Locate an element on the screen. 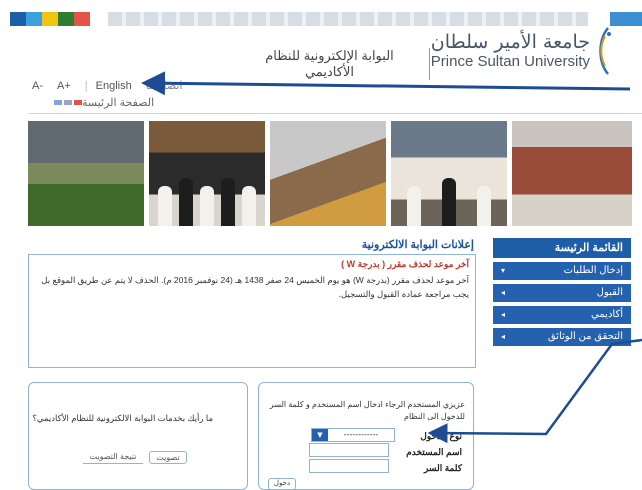 The height and width of the screenshot is (490, 642). menu-item-requests: إدخال الطلبات ▾ is located at coordinates (562, 271).